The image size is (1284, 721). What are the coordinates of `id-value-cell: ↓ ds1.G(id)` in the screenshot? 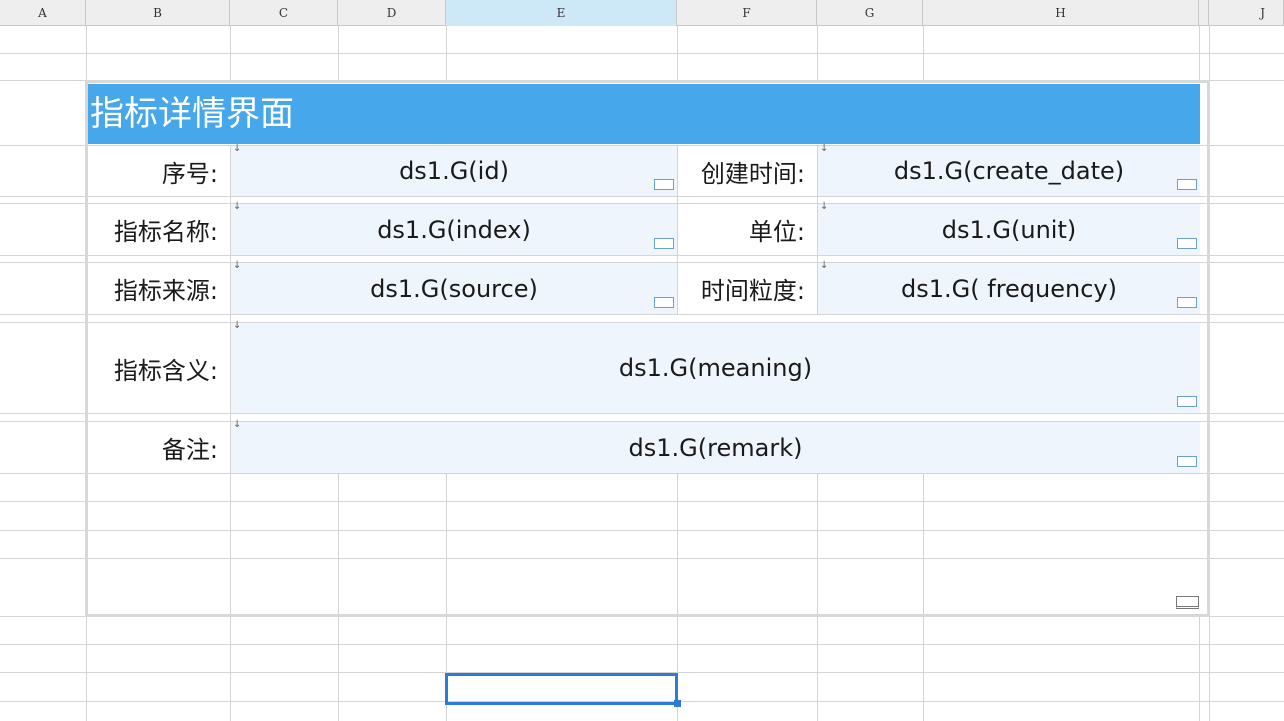 It's located at (454, 169).